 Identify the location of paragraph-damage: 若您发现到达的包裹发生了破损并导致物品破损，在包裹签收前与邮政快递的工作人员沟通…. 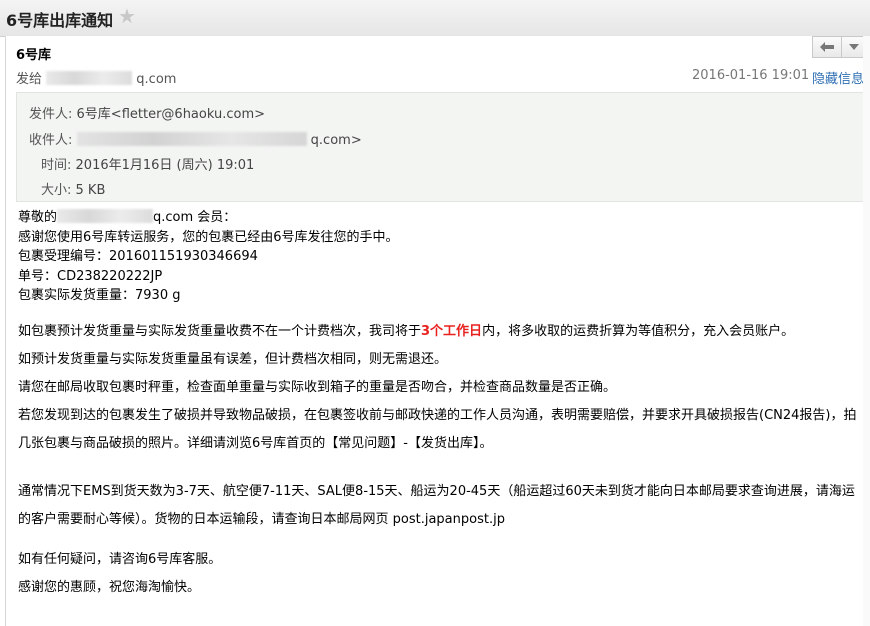
(437, 429).